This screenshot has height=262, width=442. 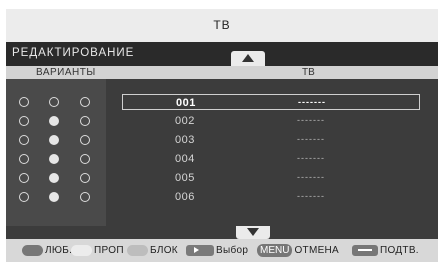 I want to click on lock-label: БЛОК, so click(x=164, y=250).